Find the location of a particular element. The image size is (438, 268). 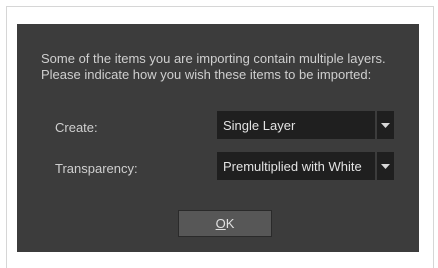

create-dropdown: Single Layer is located at coordinates (305, 125).